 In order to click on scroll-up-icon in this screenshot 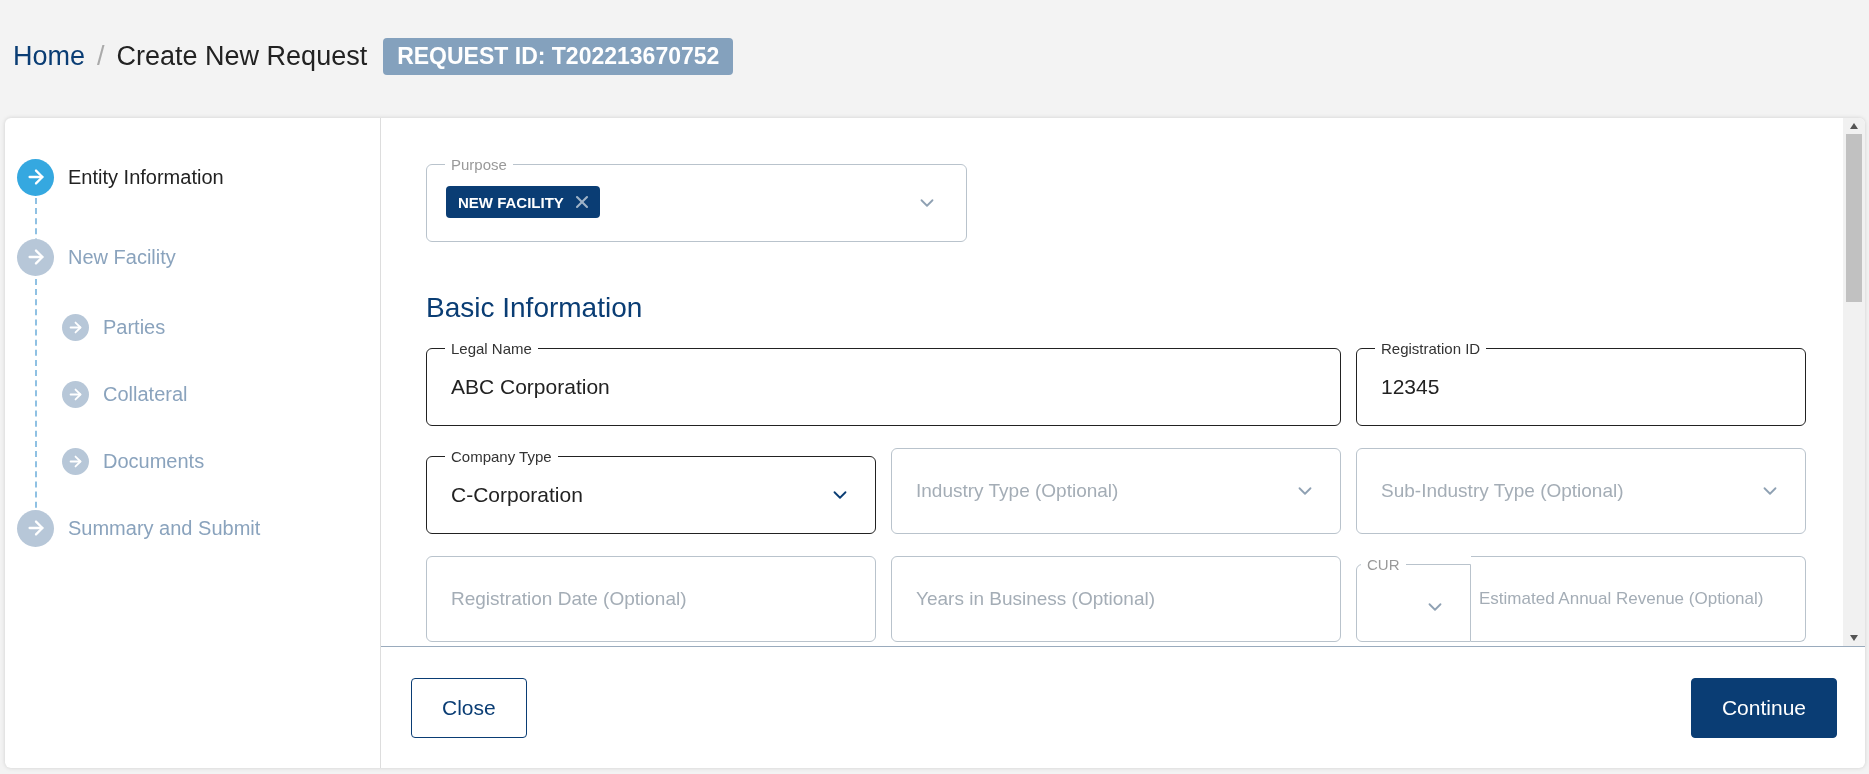, I will do `click(1854, 126)`.